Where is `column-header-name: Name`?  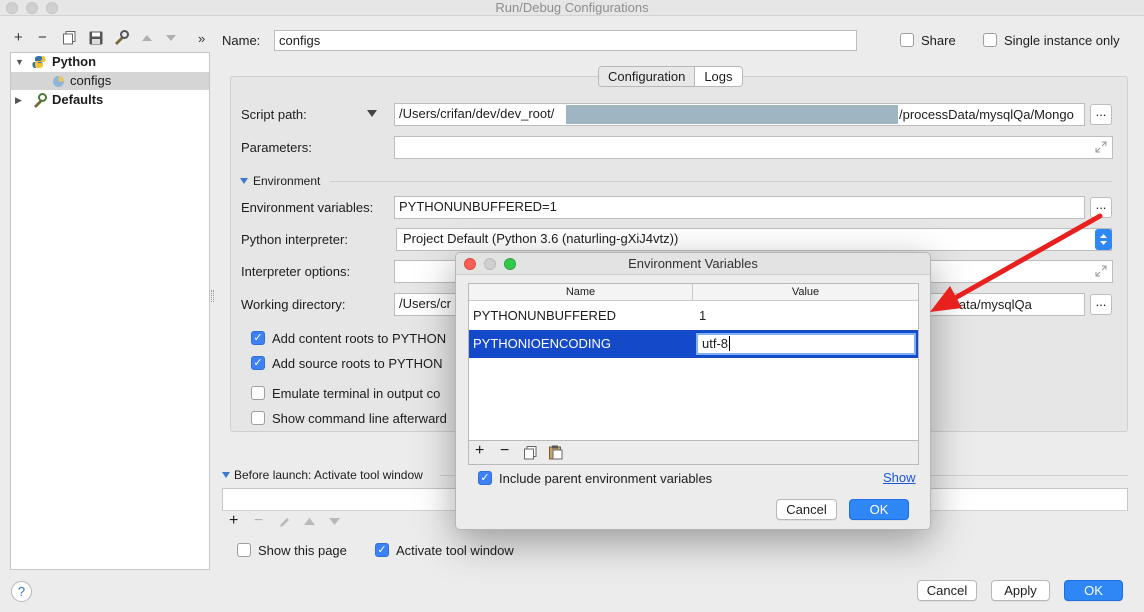
column-header-name: Name is located at coordinates (581, 292).